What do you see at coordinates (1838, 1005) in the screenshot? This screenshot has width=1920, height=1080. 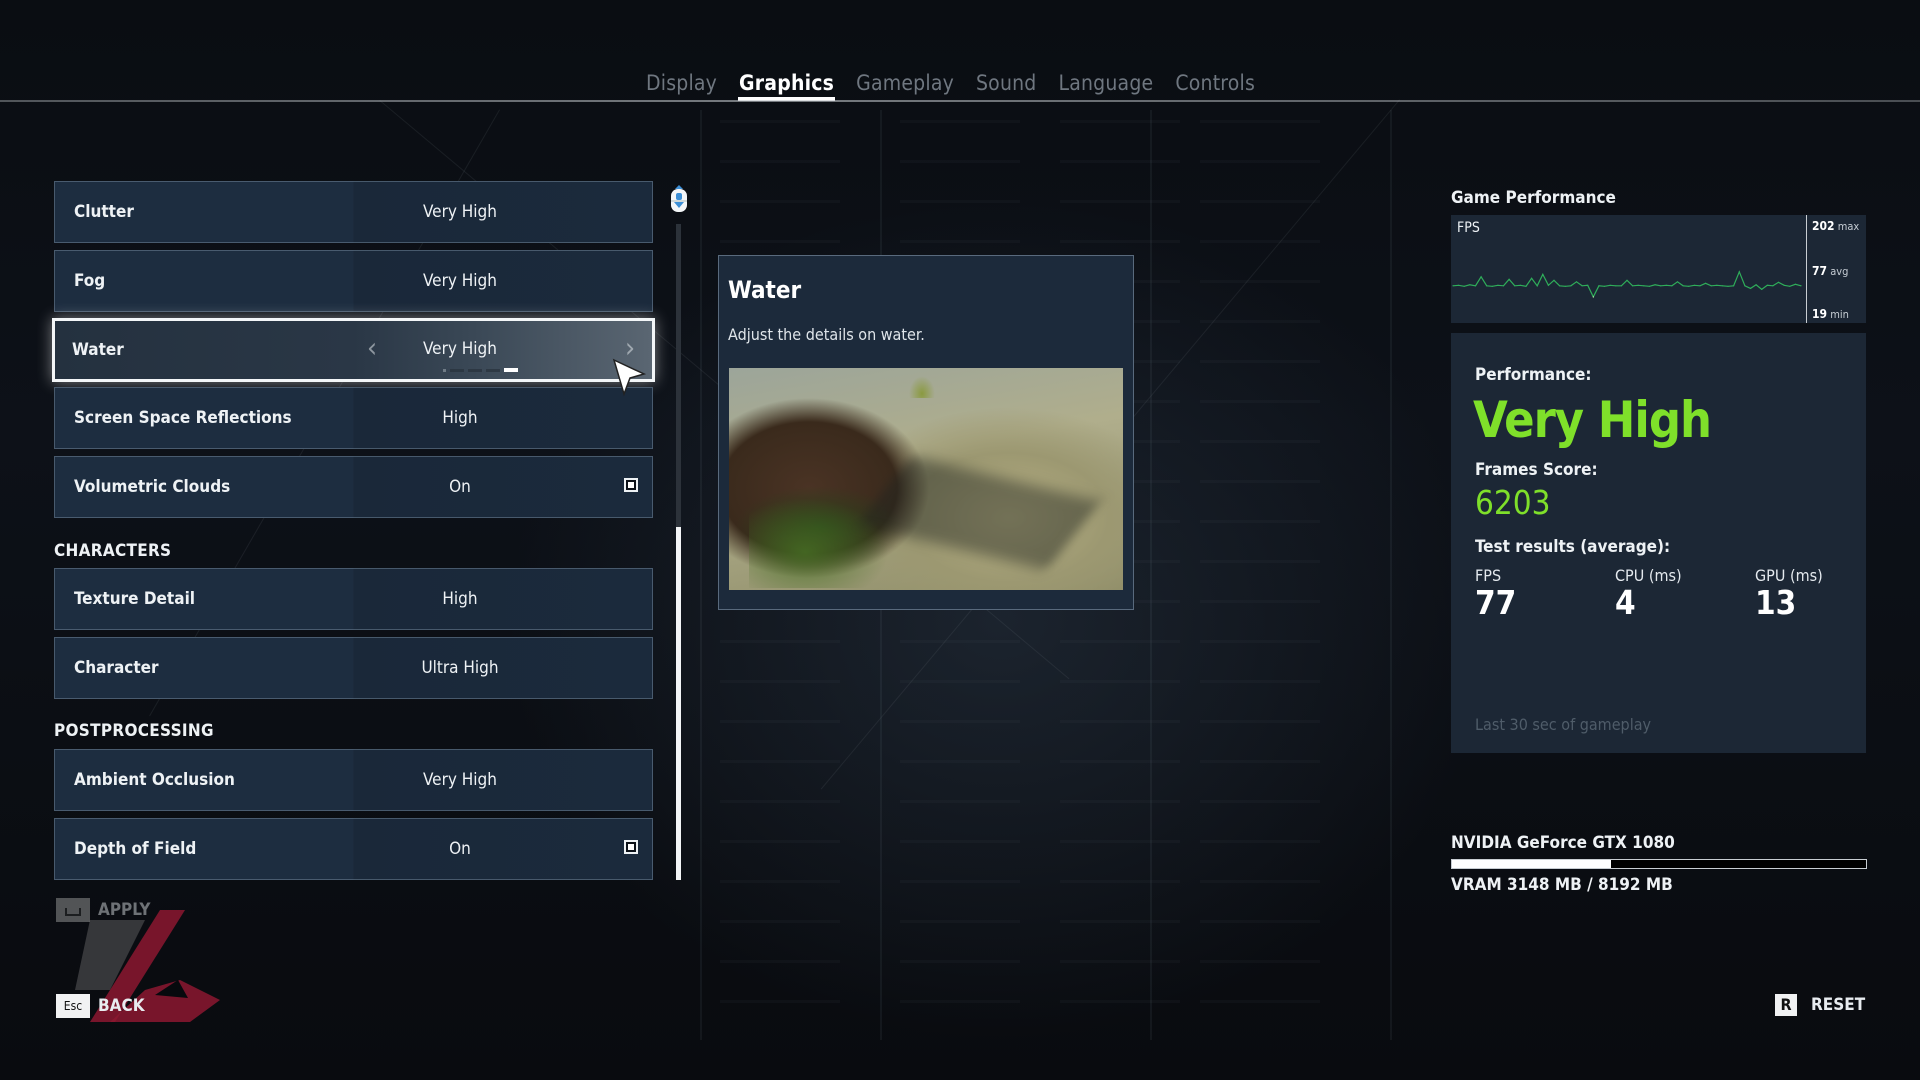 I see `reset-label: RESET` at bounding box center [1838, 1005].